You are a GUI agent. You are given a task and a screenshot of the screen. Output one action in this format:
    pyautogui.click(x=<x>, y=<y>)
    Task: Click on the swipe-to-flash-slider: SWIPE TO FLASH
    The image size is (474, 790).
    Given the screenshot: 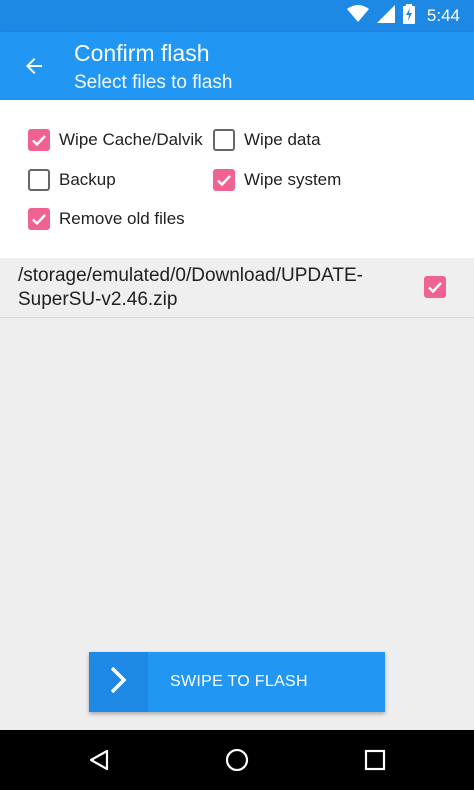 What is the action you would take?
    pyautogui.click(x=237, y=682)
    